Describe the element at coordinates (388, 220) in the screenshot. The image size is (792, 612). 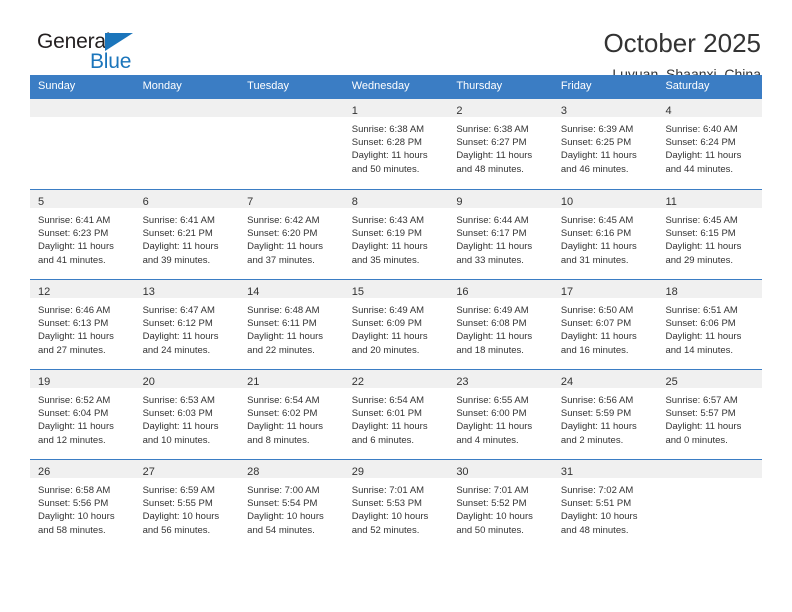
I see `sunrise-text: Sunrise: 6:43 AM` at that location.